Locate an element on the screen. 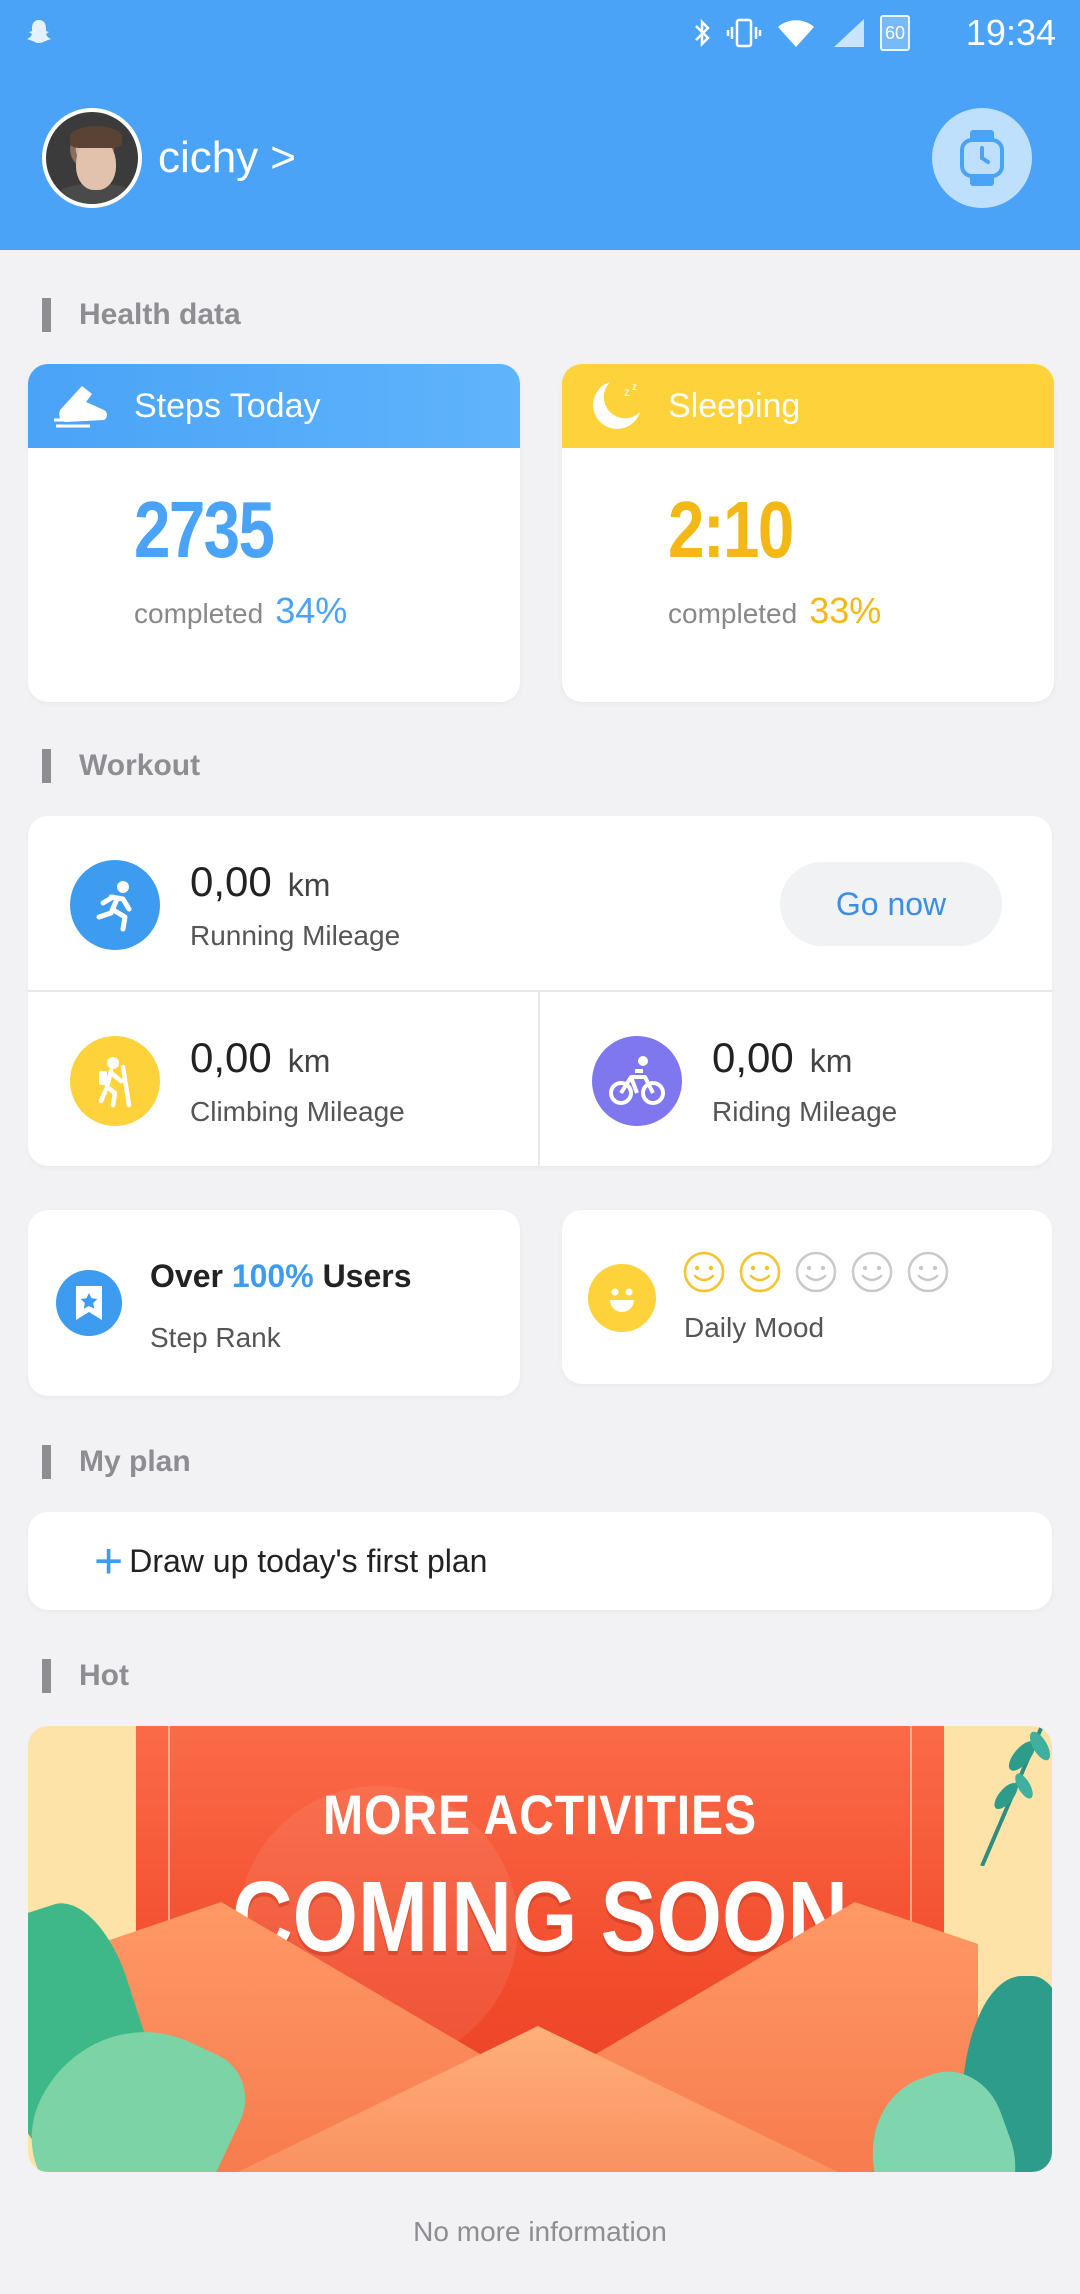 The image size is (1080, 2294). profile-button: cichy > is located at coordinates (169, 158).